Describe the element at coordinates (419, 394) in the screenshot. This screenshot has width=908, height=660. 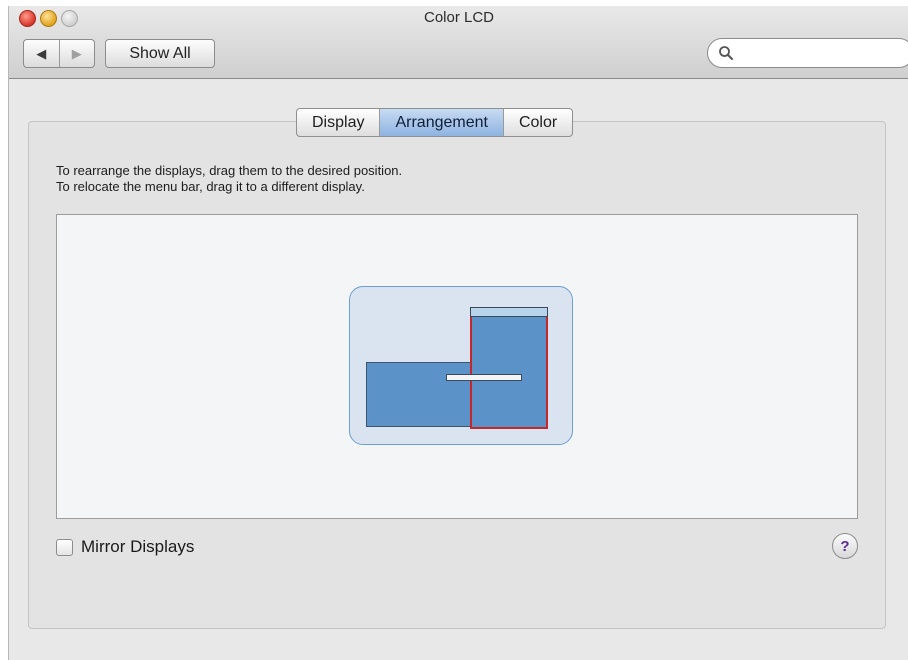
I see `display-main` at that location.